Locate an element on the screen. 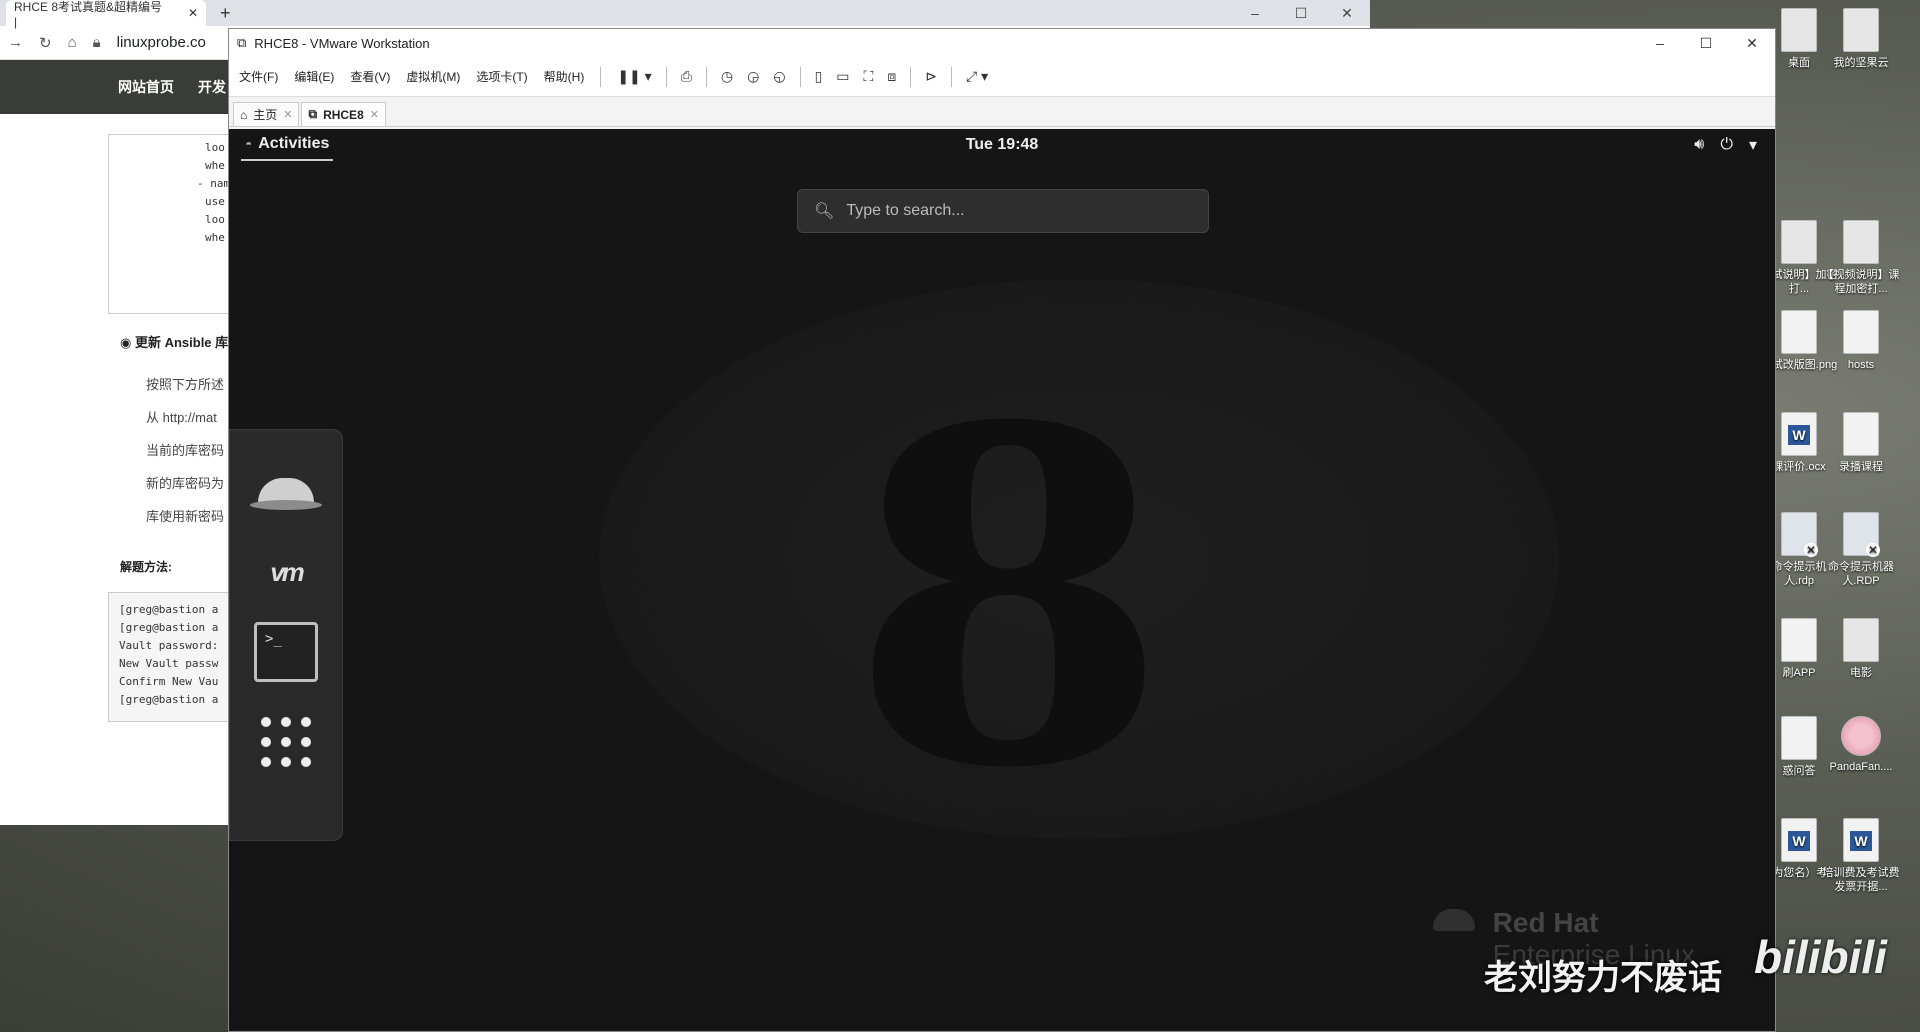 This screenshot has width=1920, height=1032. browser-tab: RHCE 8考试真题&超精编号 | ✕ is located at coordinates (106, 14).